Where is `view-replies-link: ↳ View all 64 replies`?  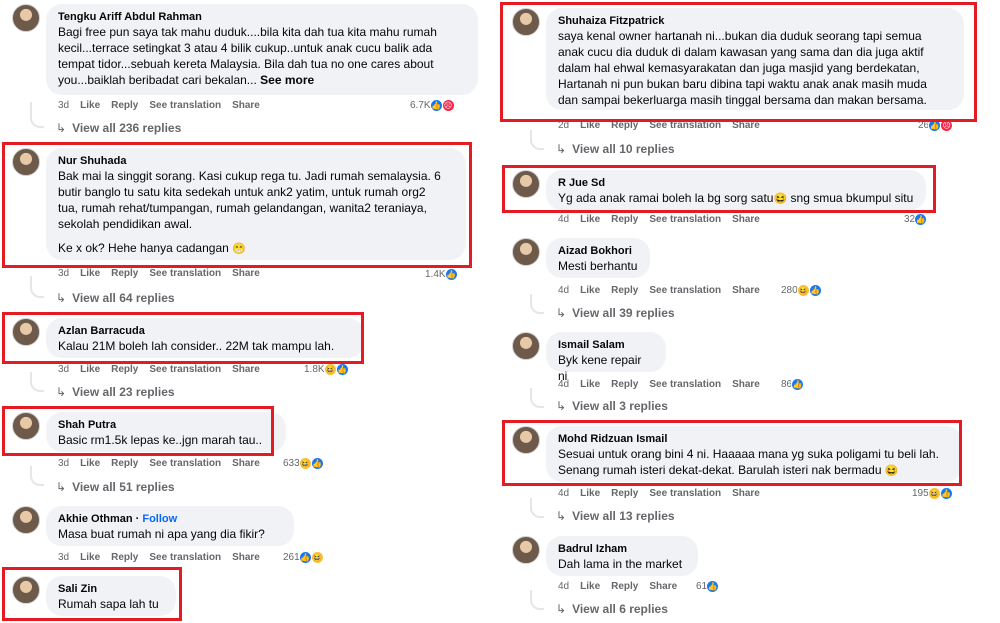 view-replies-link: ↳ View all 64 replies is located at coordinates (115, 298).